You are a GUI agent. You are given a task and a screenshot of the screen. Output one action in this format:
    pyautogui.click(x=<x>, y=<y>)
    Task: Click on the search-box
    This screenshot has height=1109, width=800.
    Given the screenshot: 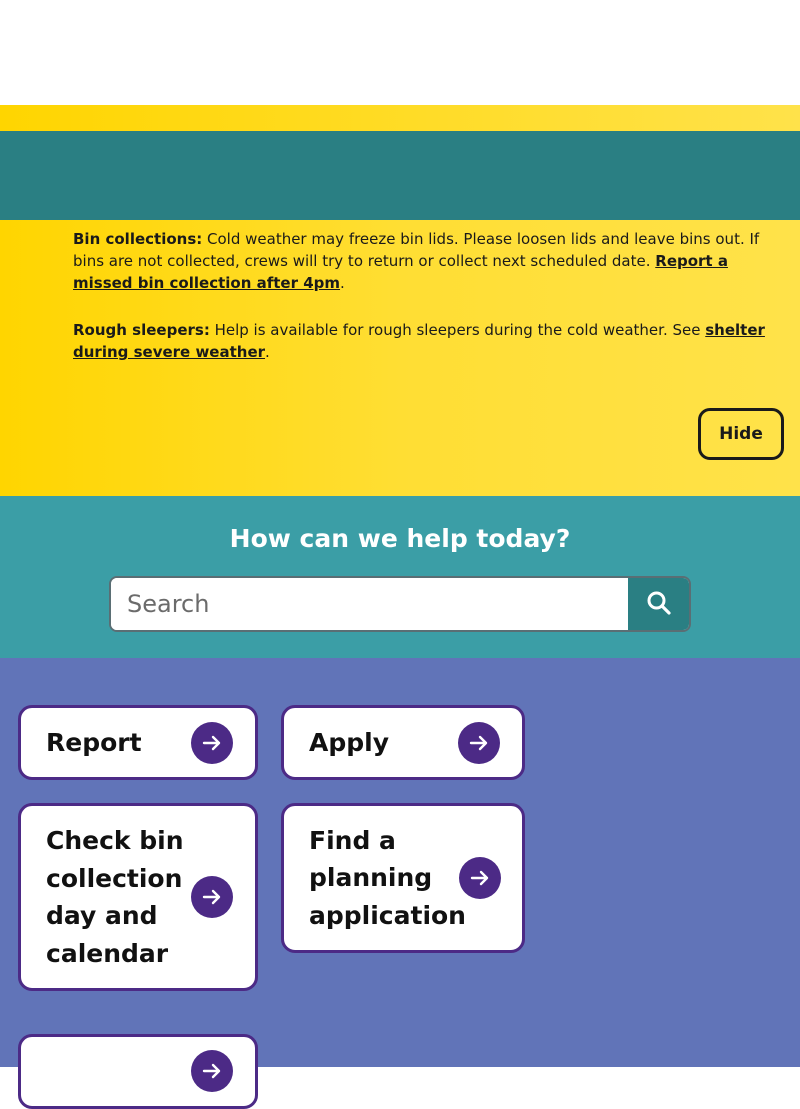 What is the action you would take?
    pyautogui.click(x=400, y=604)
    